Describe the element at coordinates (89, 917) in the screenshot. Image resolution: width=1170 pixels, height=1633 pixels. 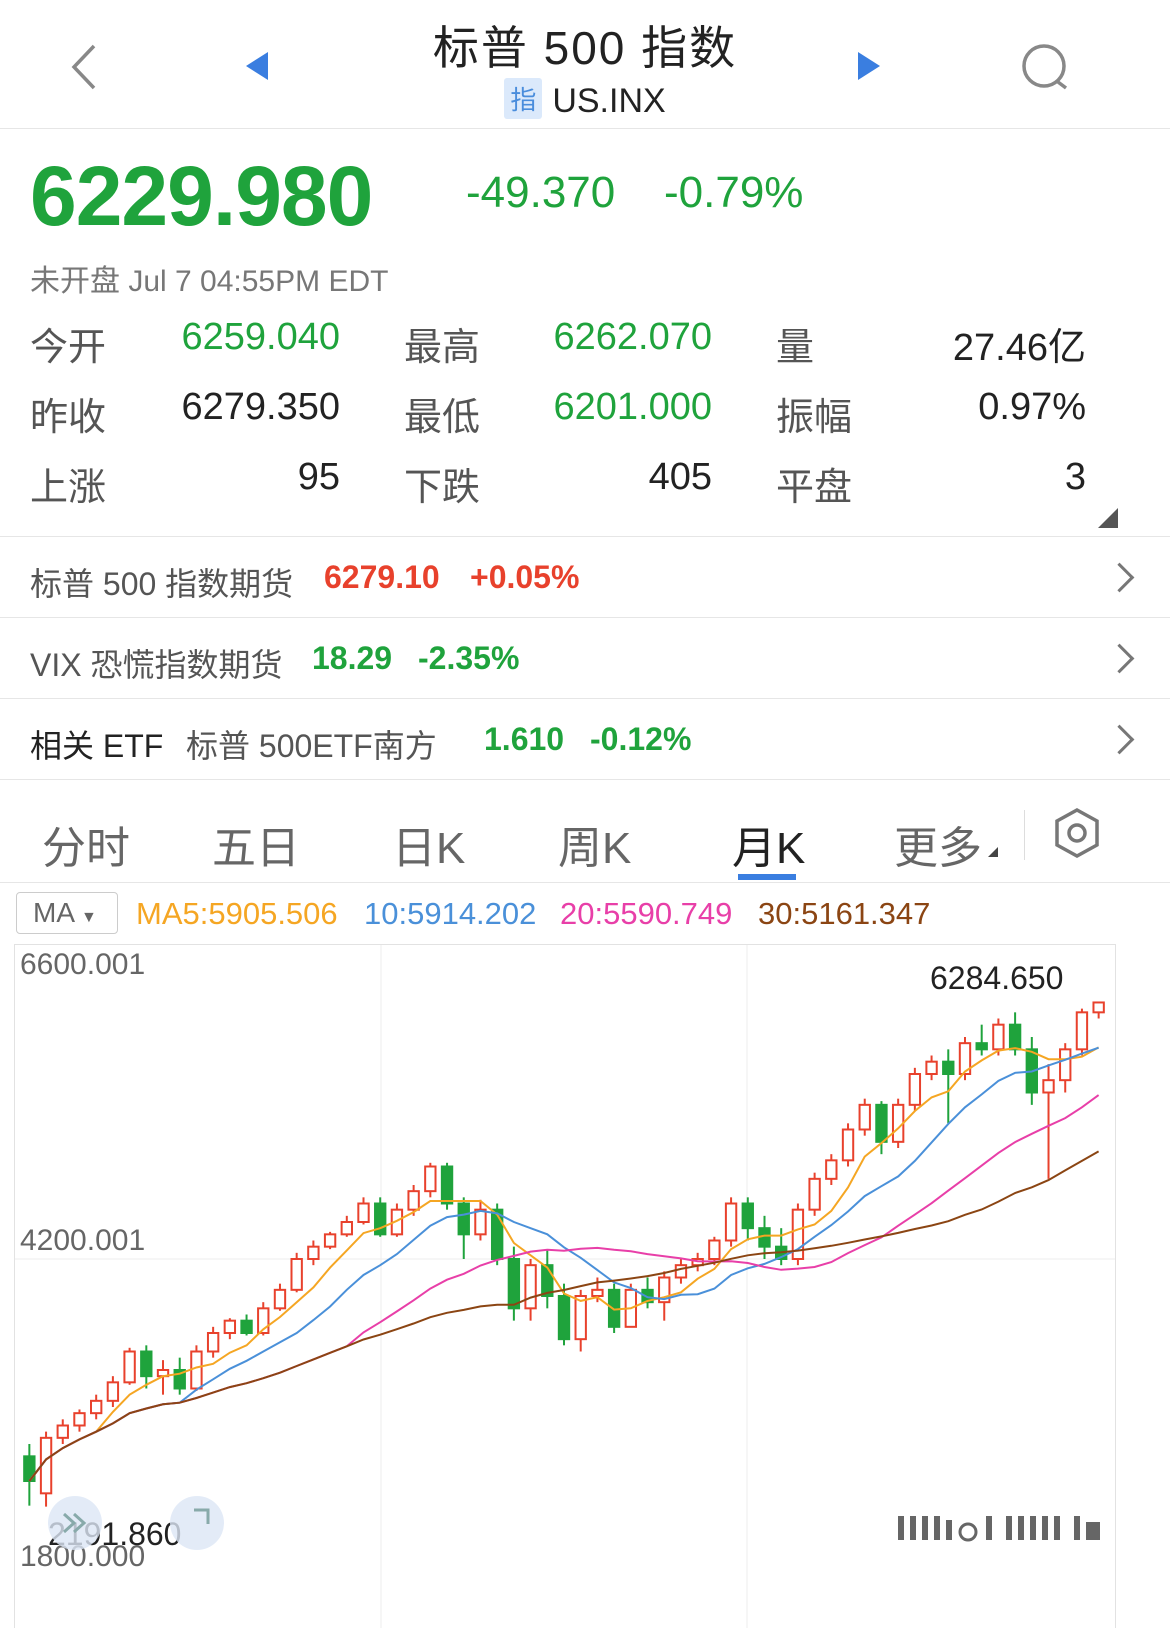
I see `dropdown-icon: ▼` at that location.